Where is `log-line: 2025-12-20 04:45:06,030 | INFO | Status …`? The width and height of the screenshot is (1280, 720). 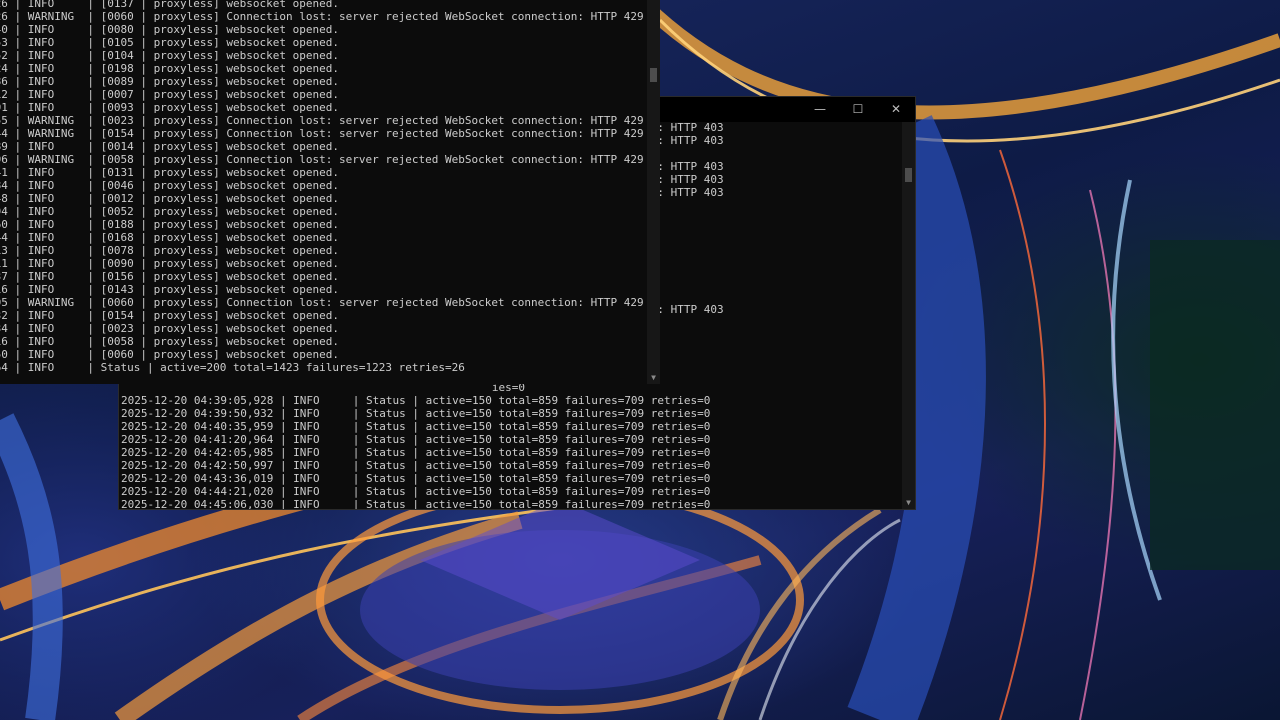
log-line: 2025-12-20 04:45:06,030 | INFO | Status … is located at coordinates (416, 503).